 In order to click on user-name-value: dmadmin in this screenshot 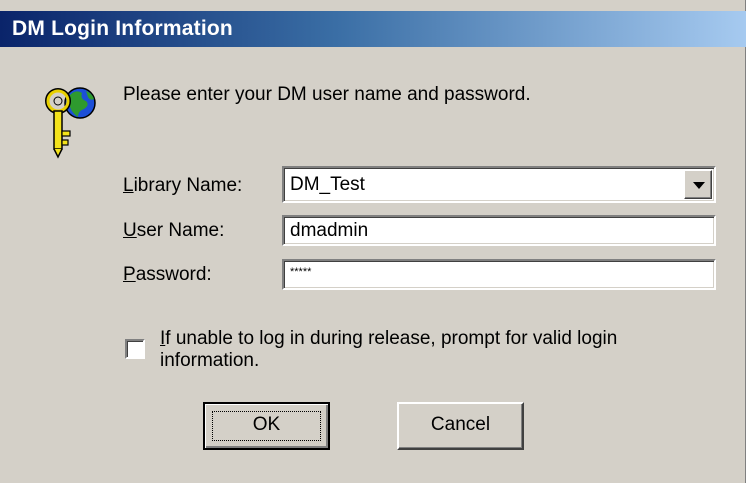, I will do `click(329, 230)`.